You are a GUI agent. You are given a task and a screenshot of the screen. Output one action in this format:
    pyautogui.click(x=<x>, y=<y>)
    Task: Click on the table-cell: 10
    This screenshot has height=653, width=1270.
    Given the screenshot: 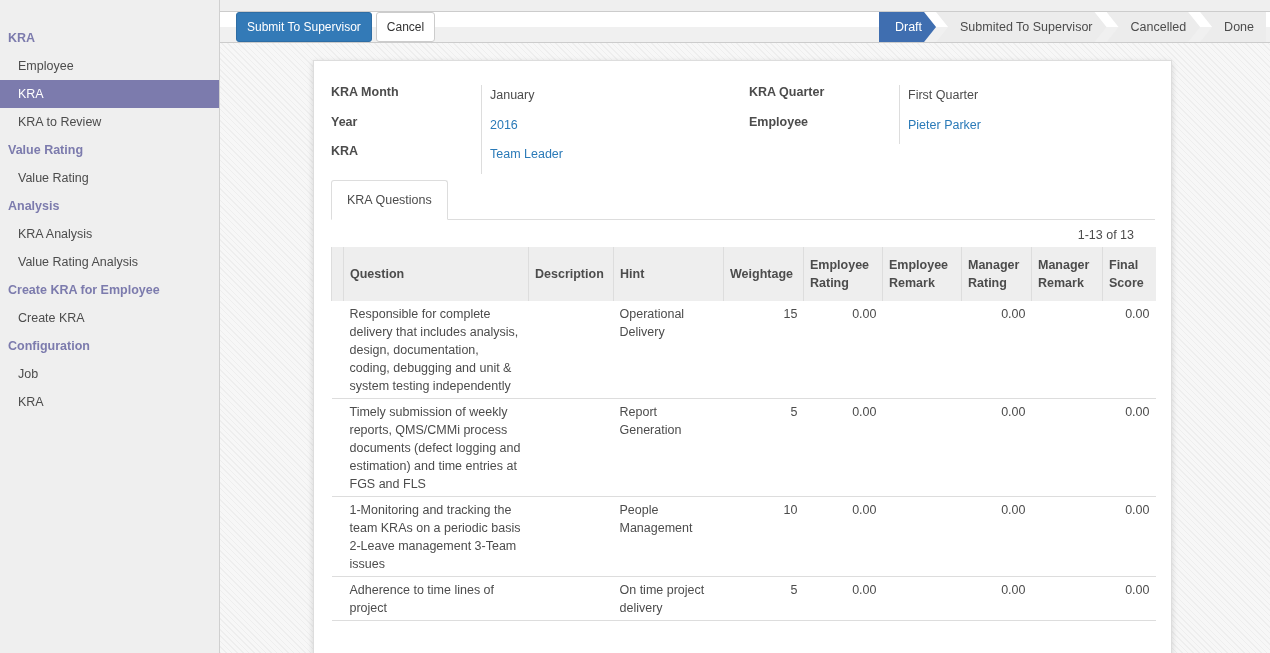 What is the action you would take?
    pyautogui.click(x=763, y=536)
    